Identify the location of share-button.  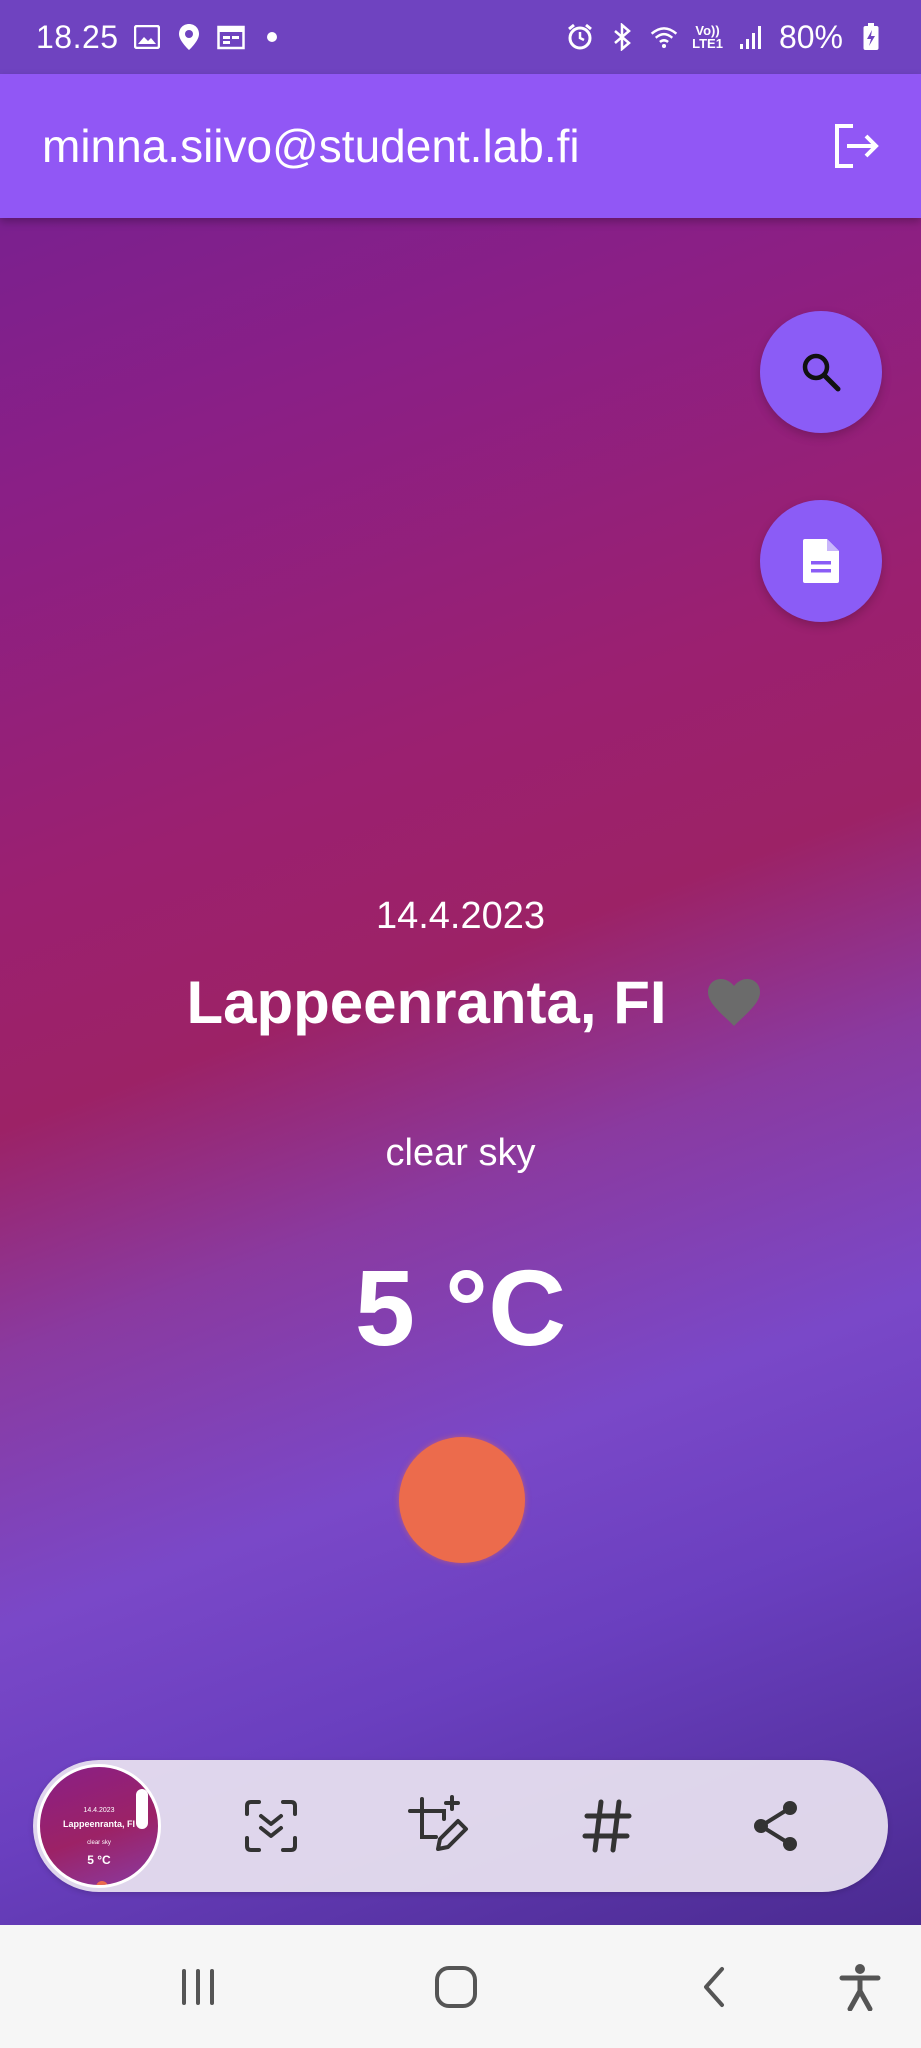
(776, 1826).